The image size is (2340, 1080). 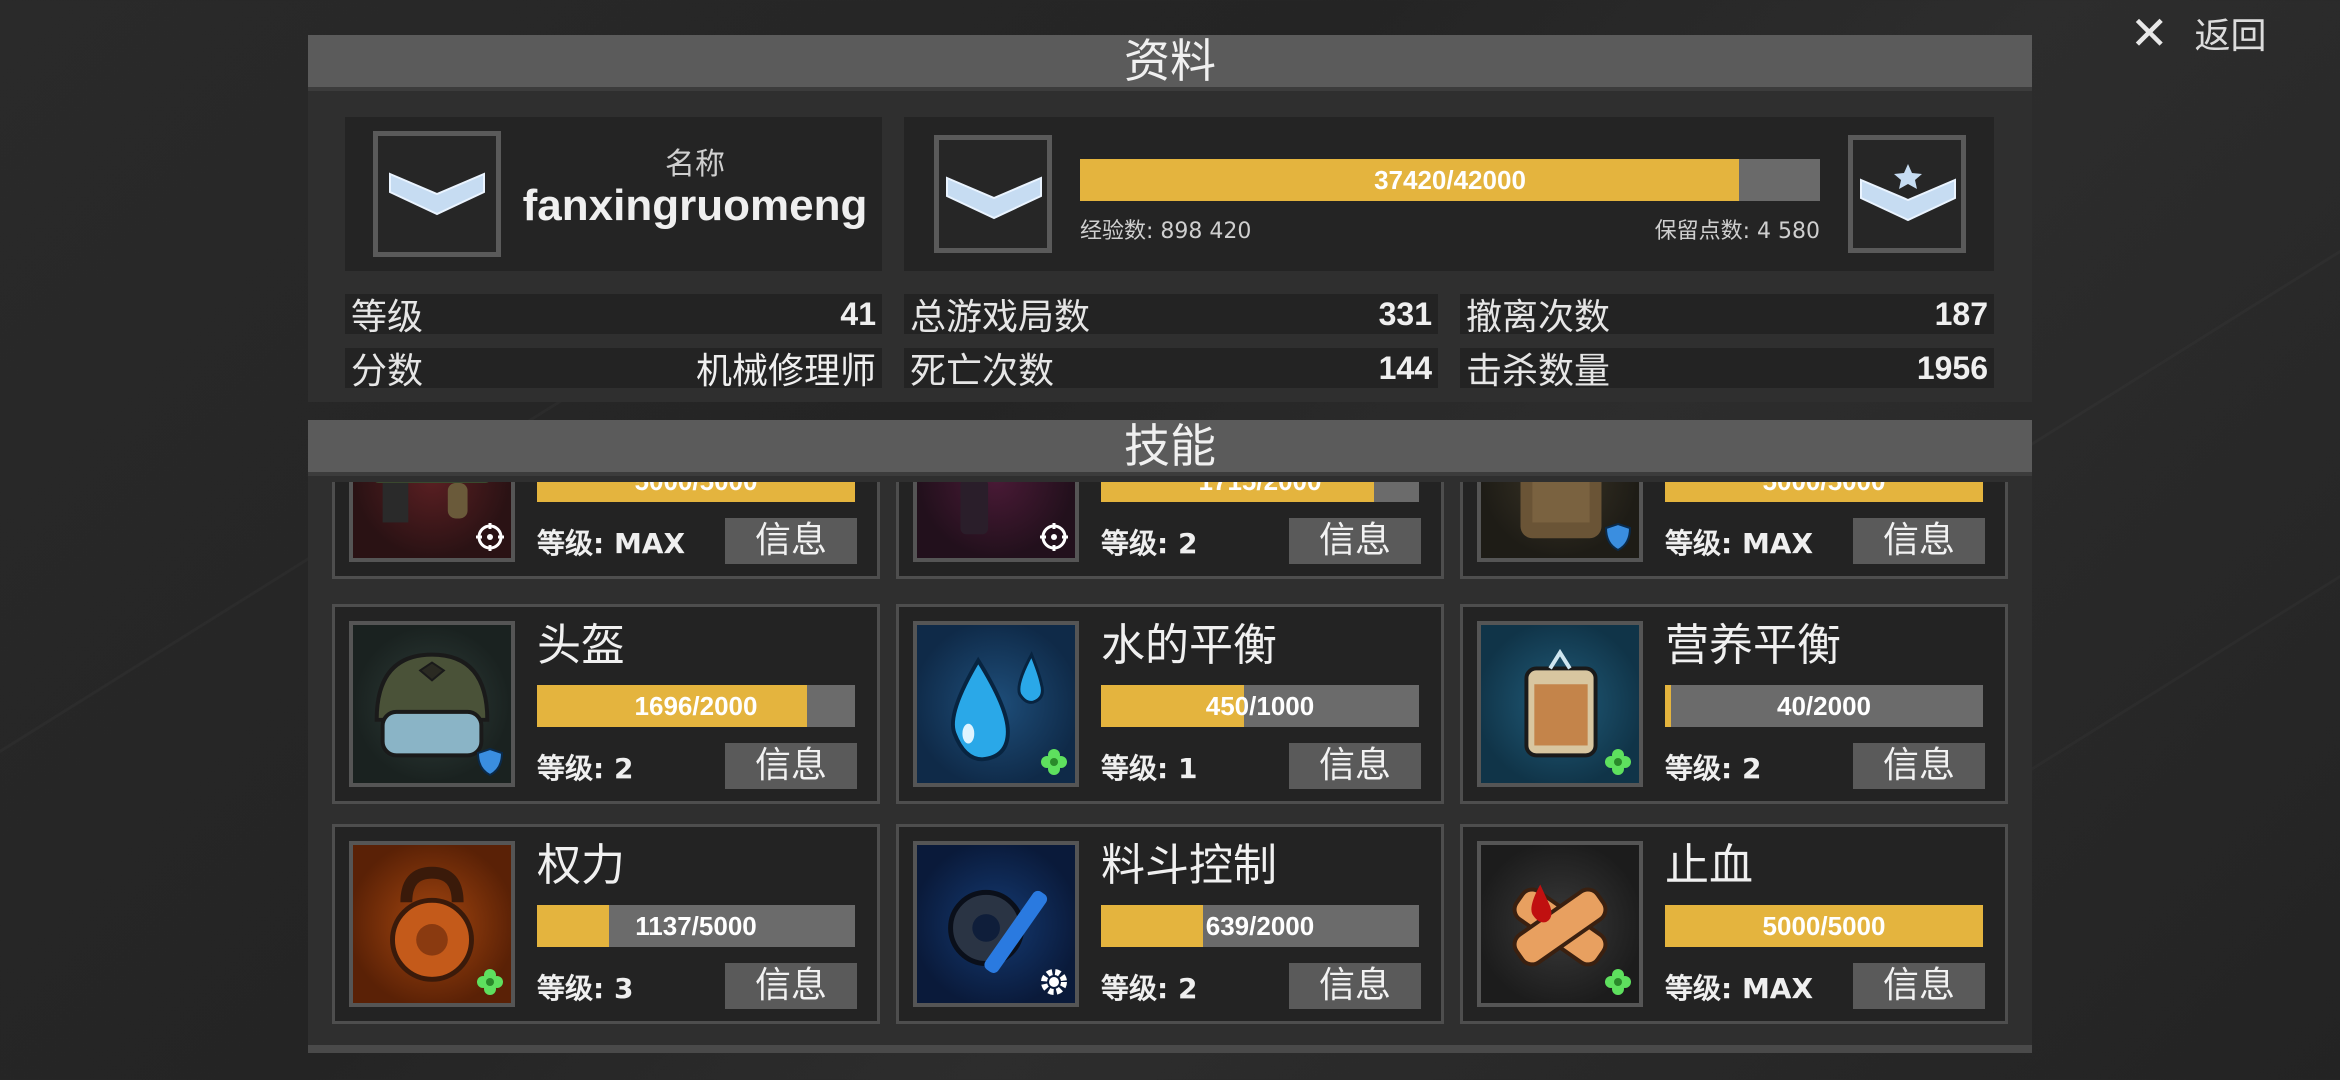 I want to click on skill-level: 等级: 3, so click(x=585, y=988).